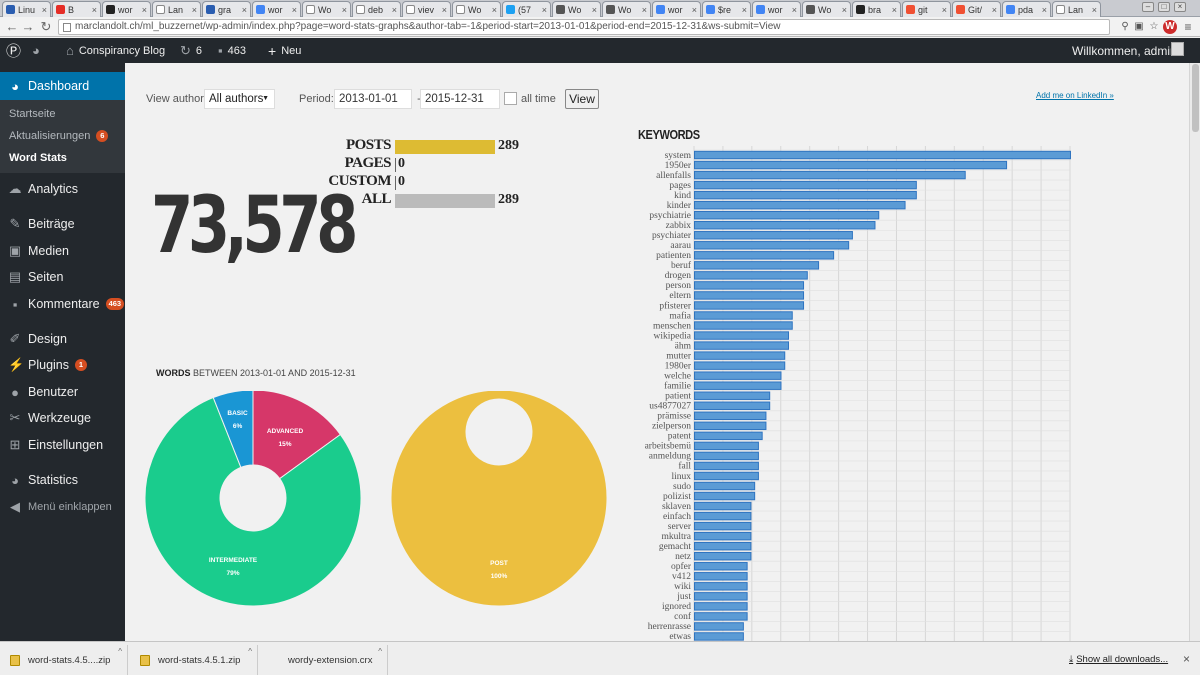  What do you see at coordinates (460, 99) in the screenshot?
I see `period-end-field: 2015-12-31` at bounding box center [460, 99].